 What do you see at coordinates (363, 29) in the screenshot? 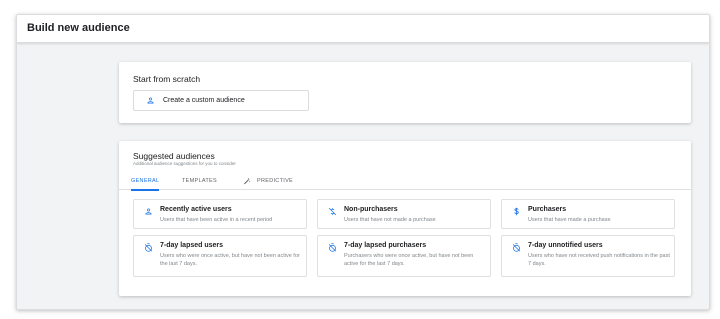
I see `top-bar: Build new audience` at bounding box center [363, 29].